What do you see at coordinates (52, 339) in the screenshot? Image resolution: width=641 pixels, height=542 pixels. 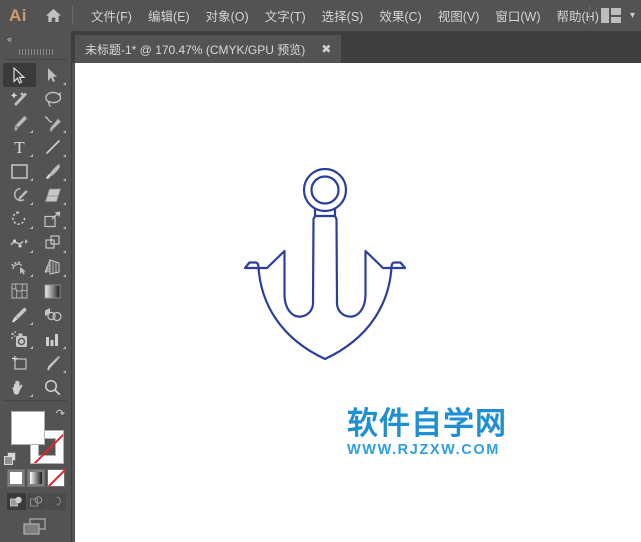 I see `column-graph-tool` at bounding box center [52, 339].